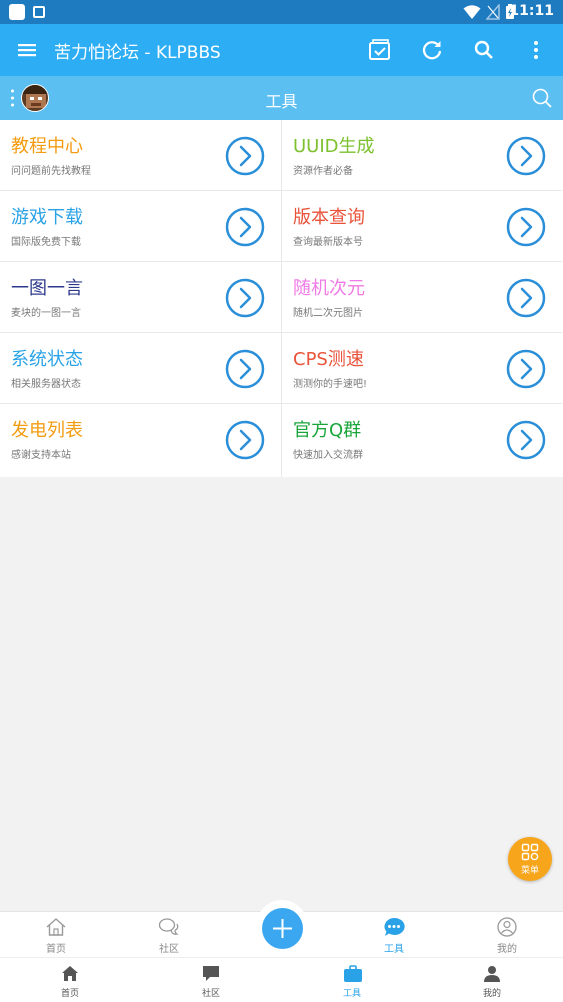 This screenshot has height=1002, width=563. What do you see at coordinates (493, 12) in the screenshot?
I see `signal-icon` at bounding box center [493, 12].